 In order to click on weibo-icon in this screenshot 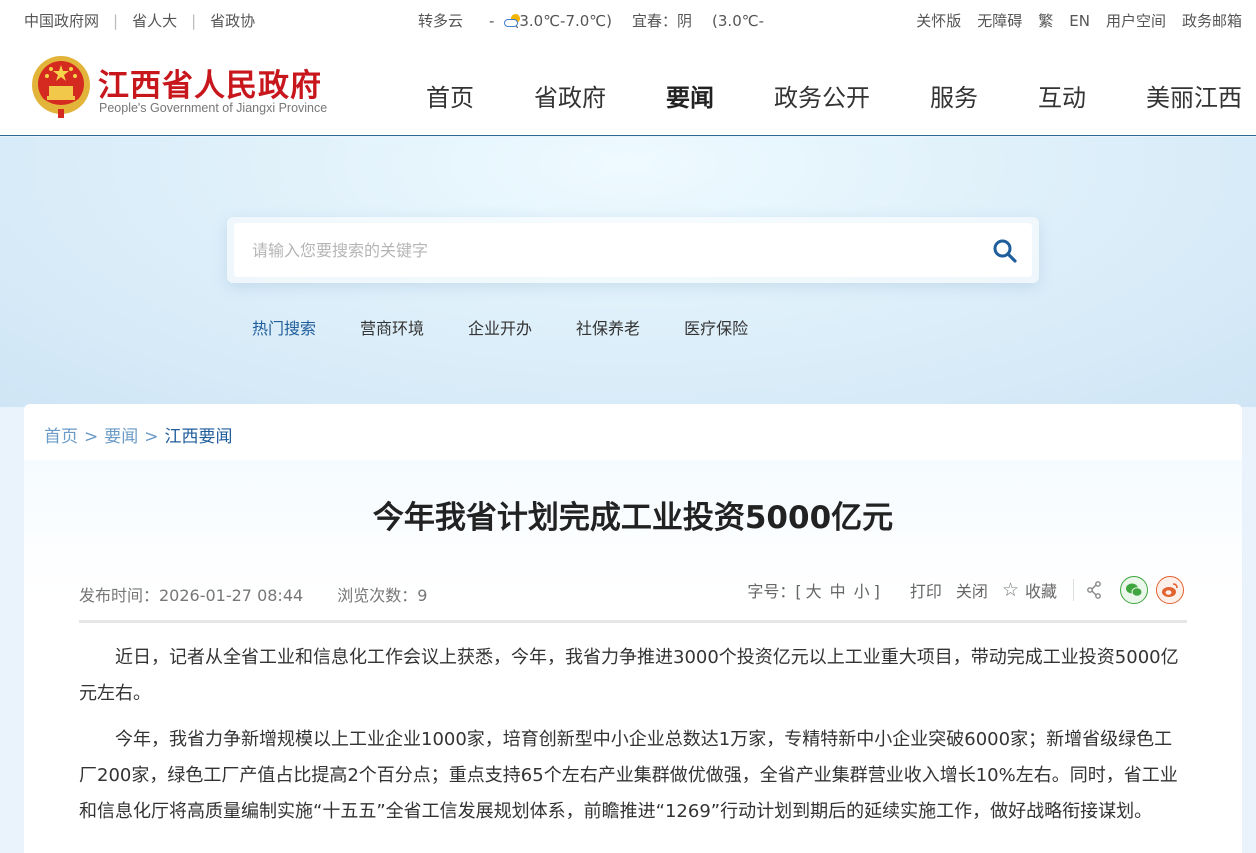, I will do `click(1170, 590)`.